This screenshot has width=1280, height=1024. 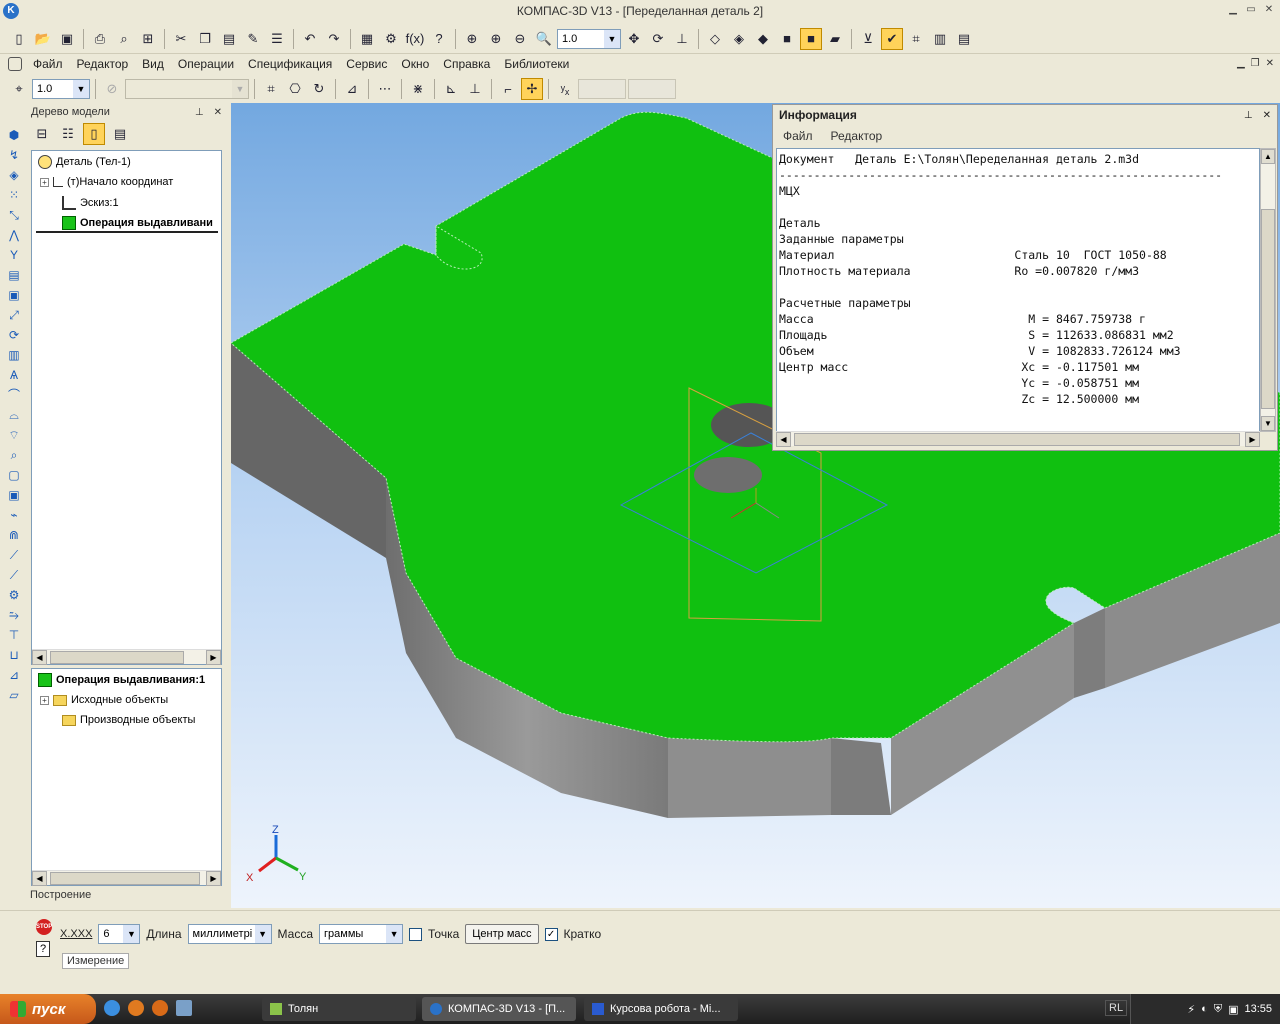 I want to click on expand-icon: +, so click(x=44, y=182).